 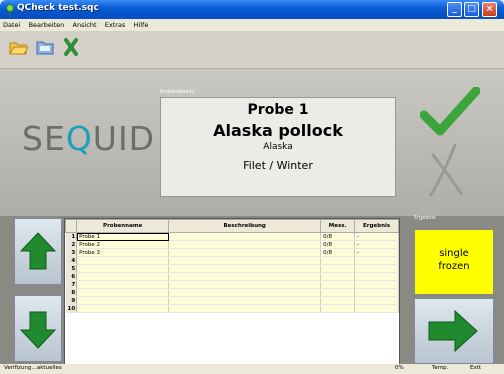 I want to click on cell-probenname: Probe 3, so click(x=123, y=252).